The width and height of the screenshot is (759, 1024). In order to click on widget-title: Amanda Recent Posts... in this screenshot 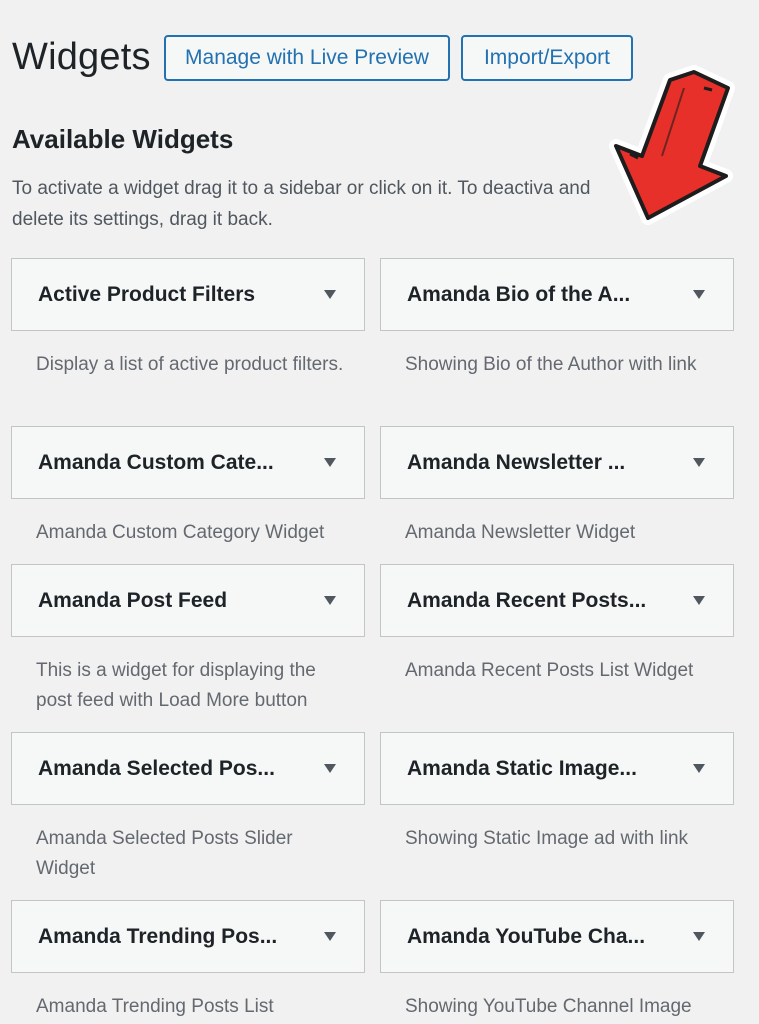, I will do `click(527, 600)`.